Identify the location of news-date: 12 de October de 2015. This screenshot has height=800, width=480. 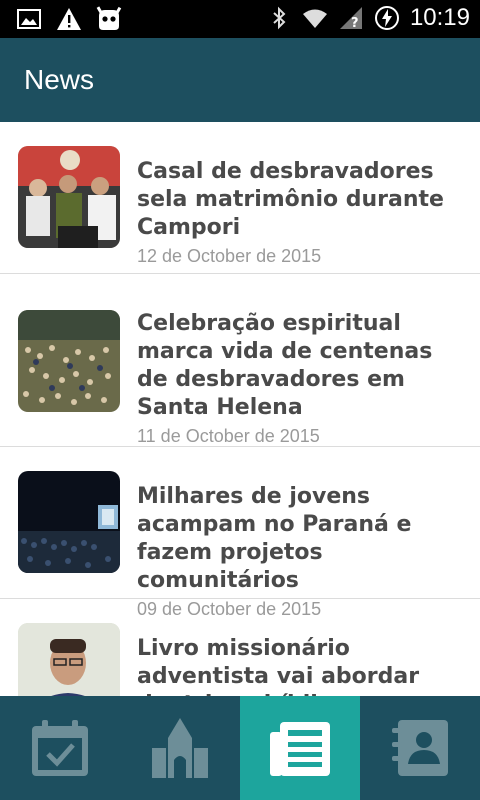
(229, 256).